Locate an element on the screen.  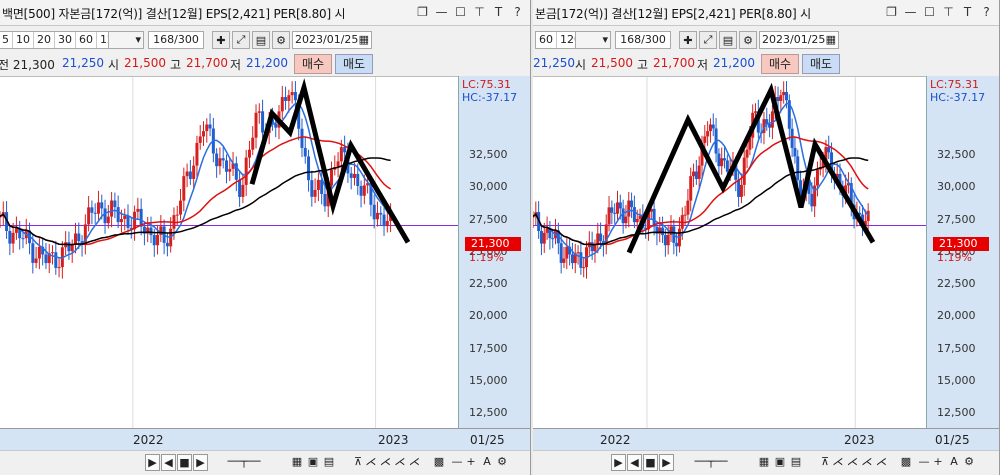
bottom-toolbar: ▶ ◀ ■ ▶ ──┬── ▦ ▣ ▤ ⊼ ⋌ ⋌ ⋌ ⋌ ▩ — + A ⚙ is located at coordinates (766, 462).